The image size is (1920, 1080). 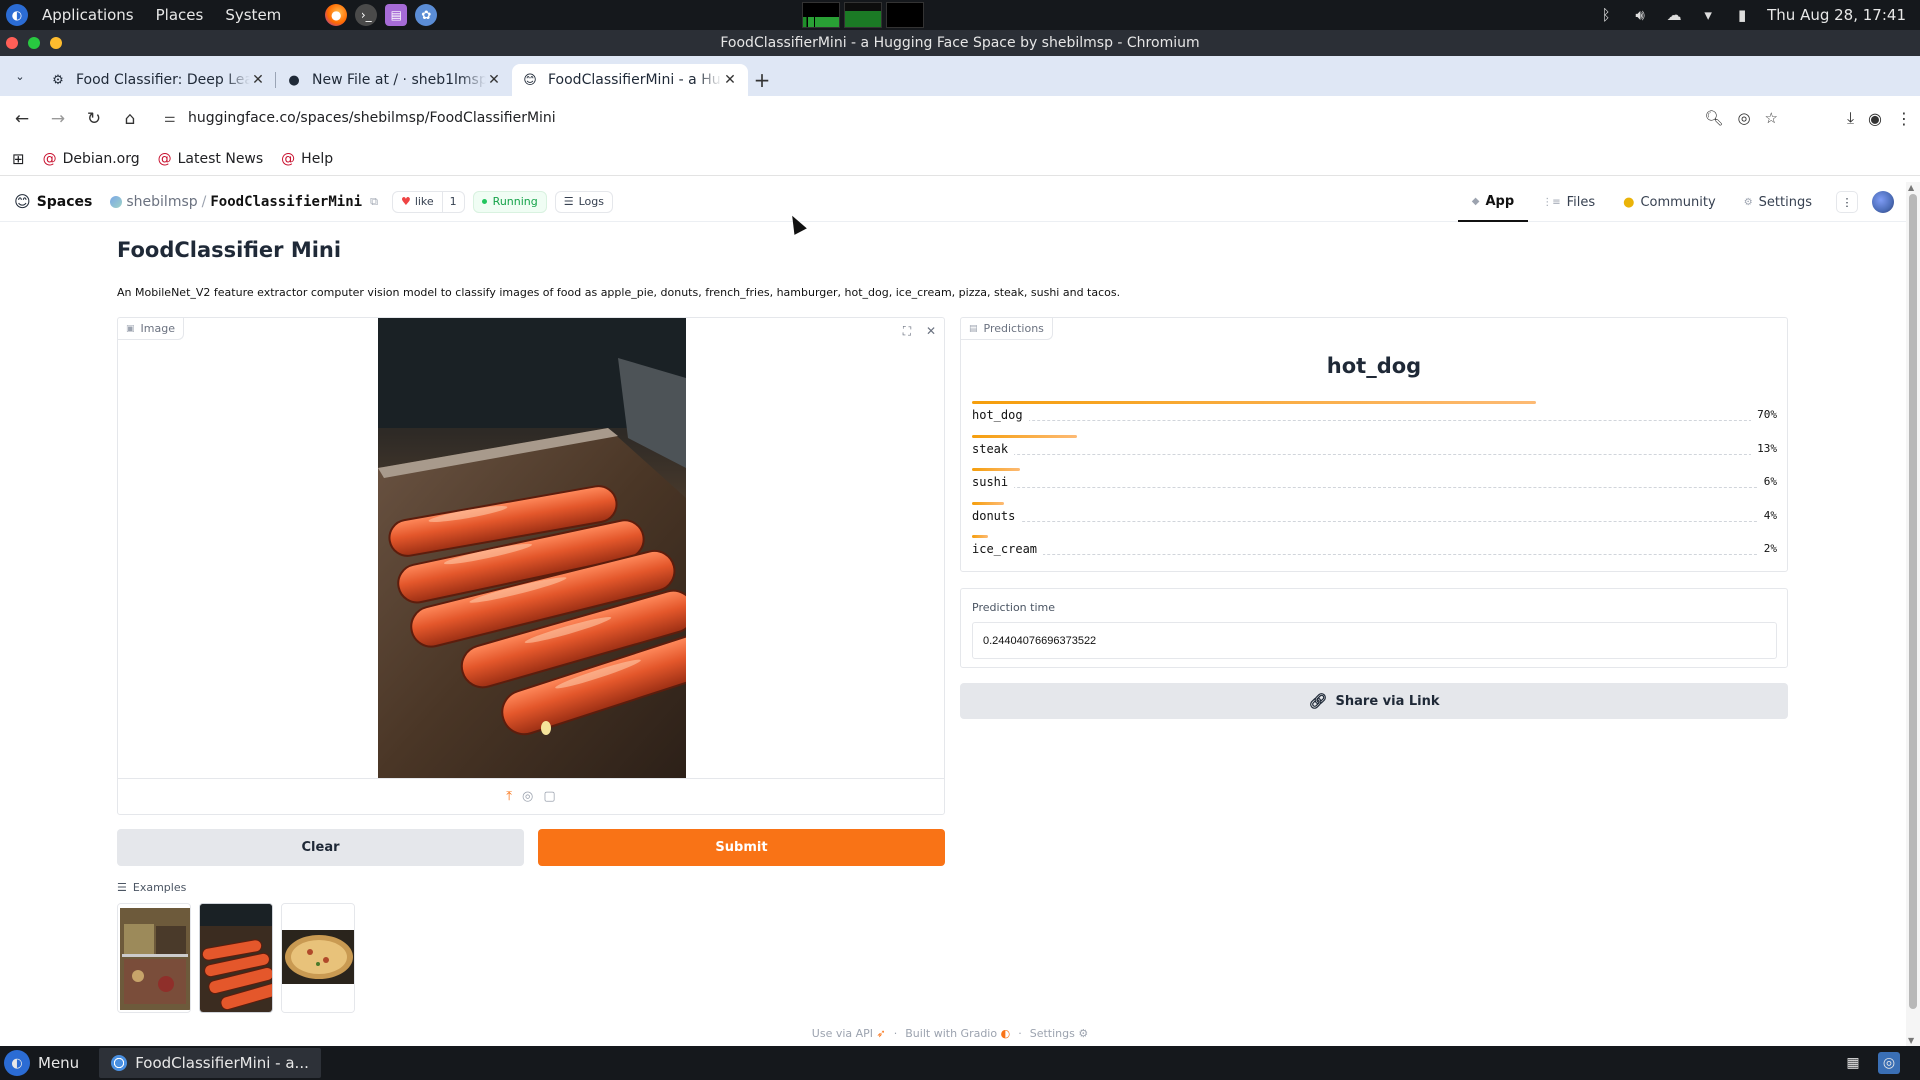 I want to click on text-editor-icon: ▤, so click(x=396, y=15).